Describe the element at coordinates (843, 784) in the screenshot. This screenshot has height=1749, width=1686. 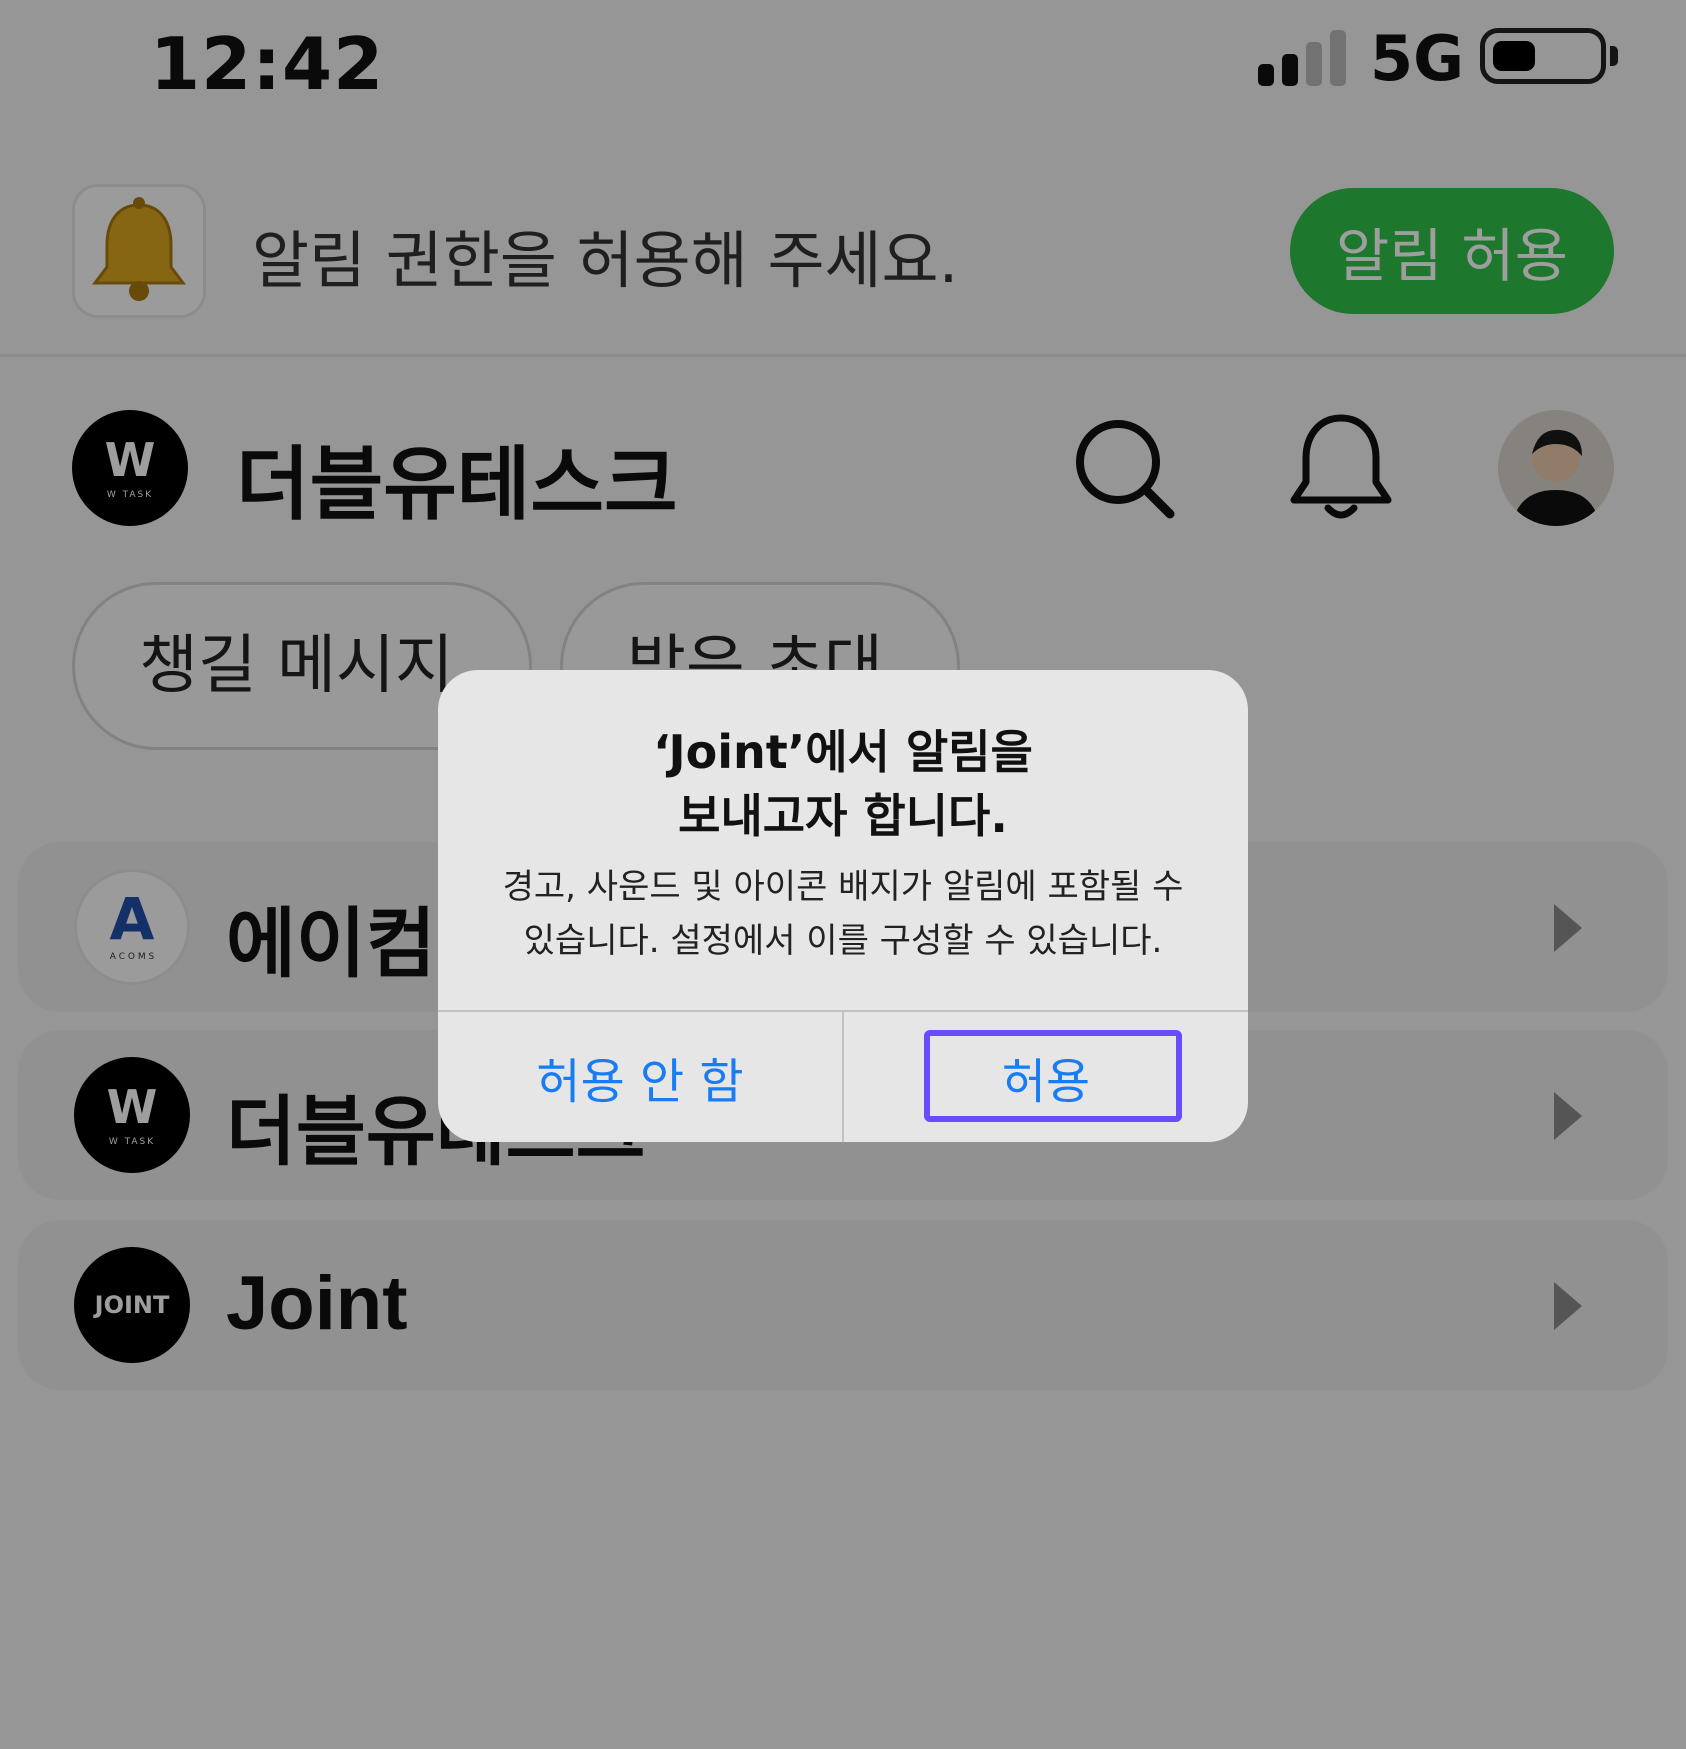
I see `alert-title: ‘Joint’에서 알림을 보내고자 합니다.` at that location.